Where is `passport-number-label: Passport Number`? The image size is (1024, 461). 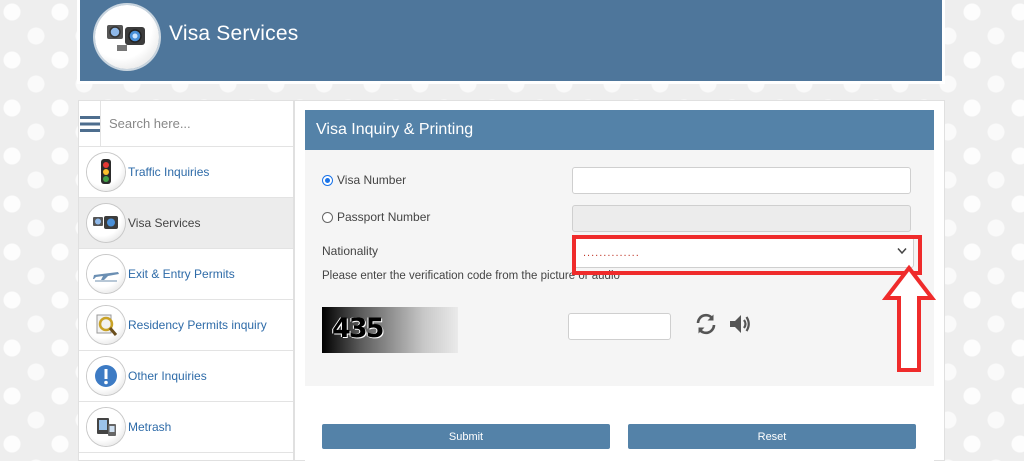
passport-number-label: Passport Number is located at coordinates (384, 217).